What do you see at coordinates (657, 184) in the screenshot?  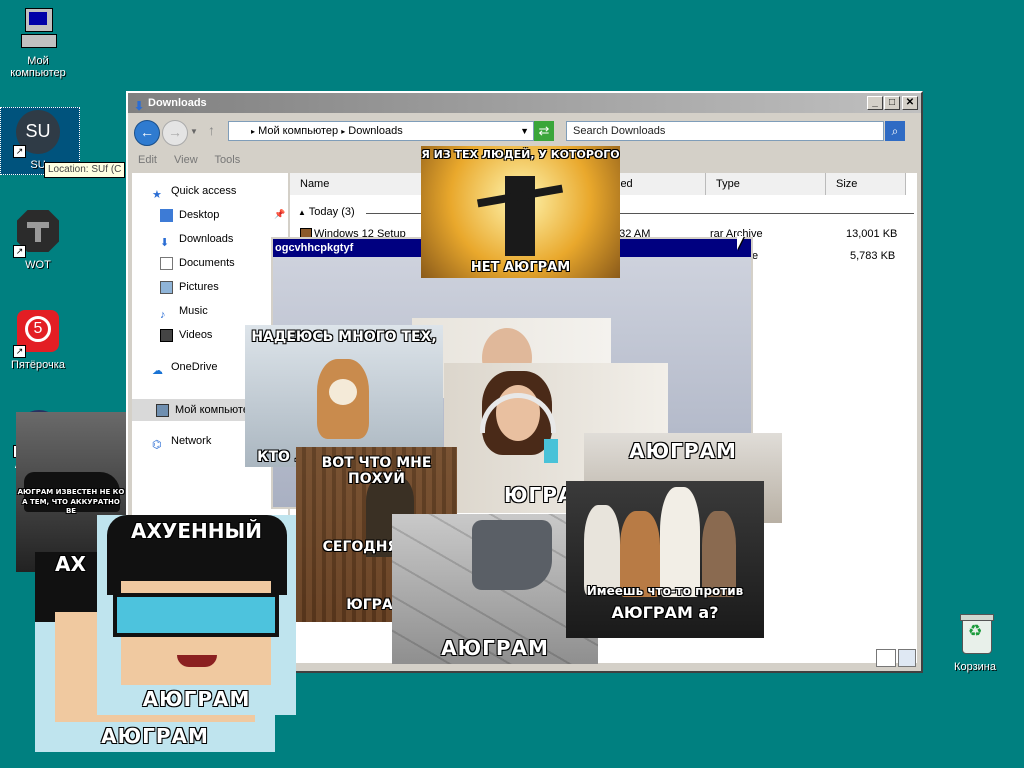 I see `column-header-modified: ied` at bounding box center [657, 184].